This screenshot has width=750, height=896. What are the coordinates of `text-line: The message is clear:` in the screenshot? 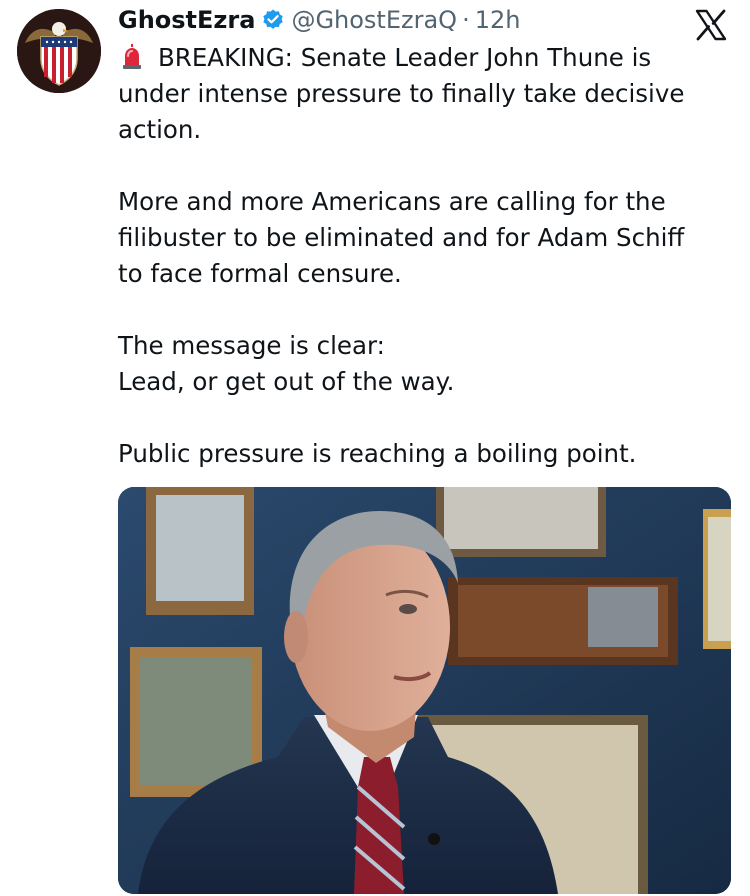 It's located at (251, 345).